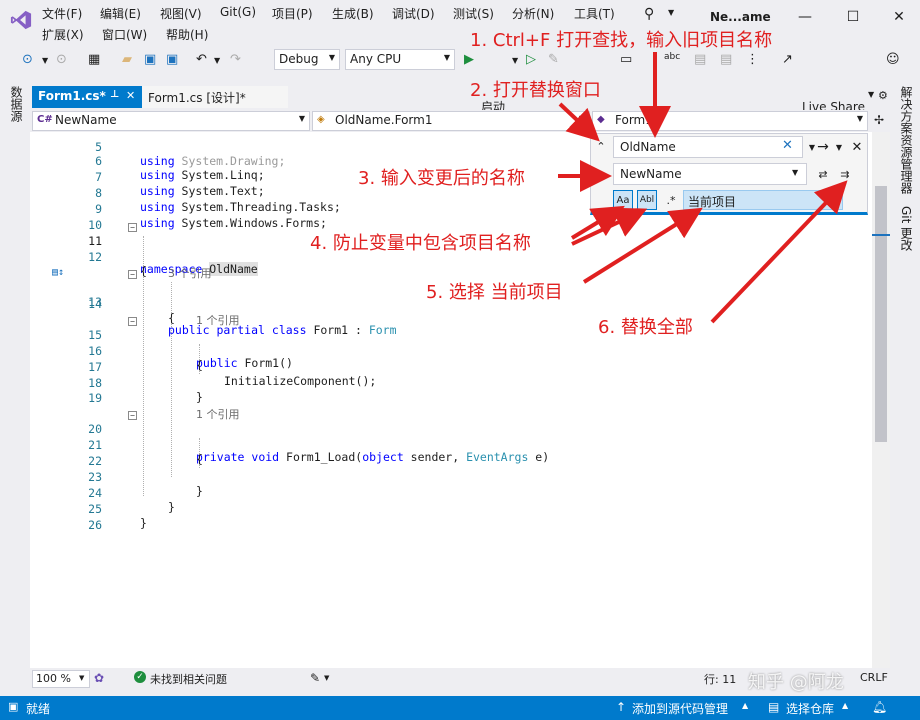 The image size is (920, 720). What do you see at coordinates (533, 13) in the screenshot?
I see `menu-analyze: 分析(N)` at bounding box center [533, 13].